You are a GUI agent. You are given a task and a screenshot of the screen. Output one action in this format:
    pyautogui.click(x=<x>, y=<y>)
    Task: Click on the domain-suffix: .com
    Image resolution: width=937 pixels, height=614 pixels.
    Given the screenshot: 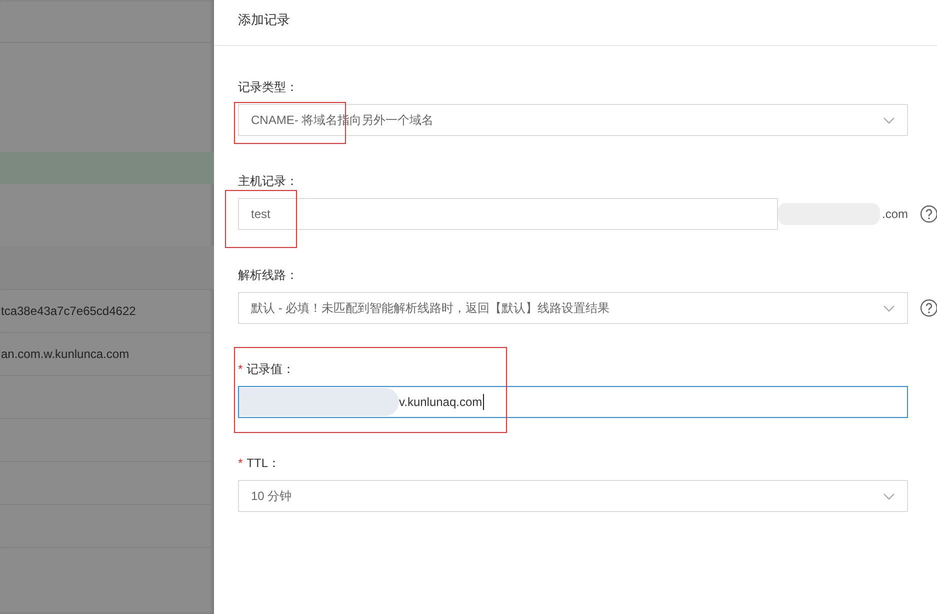 What is the action you would take?
    pyautogui.click(x=895, y=214)
    